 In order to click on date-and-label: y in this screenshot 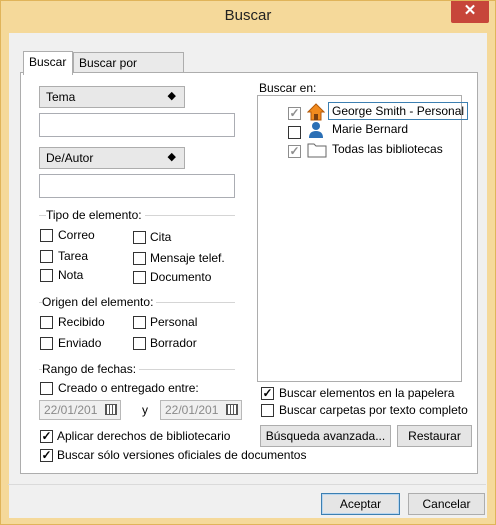, I will do `click(145, 410)`.